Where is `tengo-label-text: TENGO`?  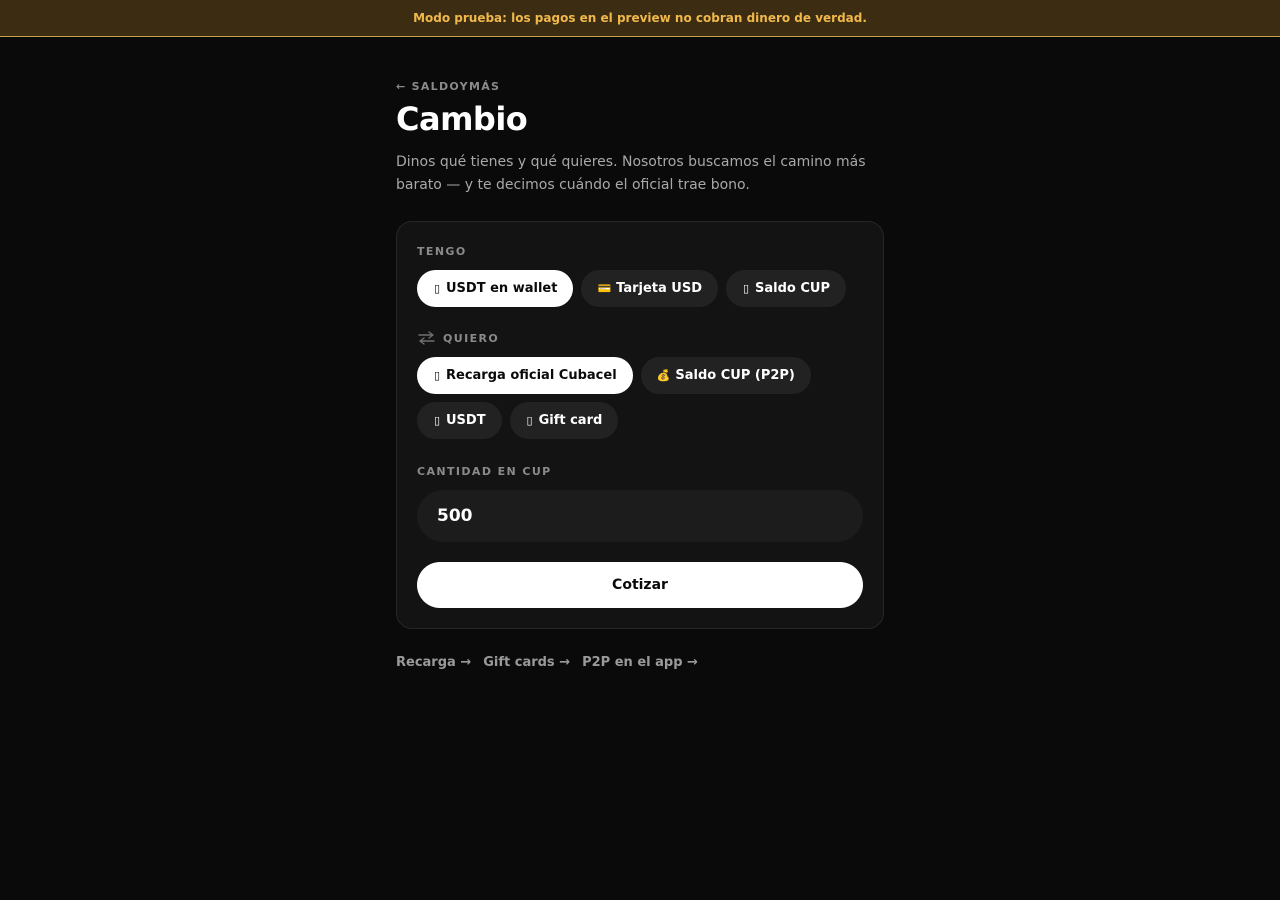 tengo-label-text: TENGO is located at coordinates (442, 251).